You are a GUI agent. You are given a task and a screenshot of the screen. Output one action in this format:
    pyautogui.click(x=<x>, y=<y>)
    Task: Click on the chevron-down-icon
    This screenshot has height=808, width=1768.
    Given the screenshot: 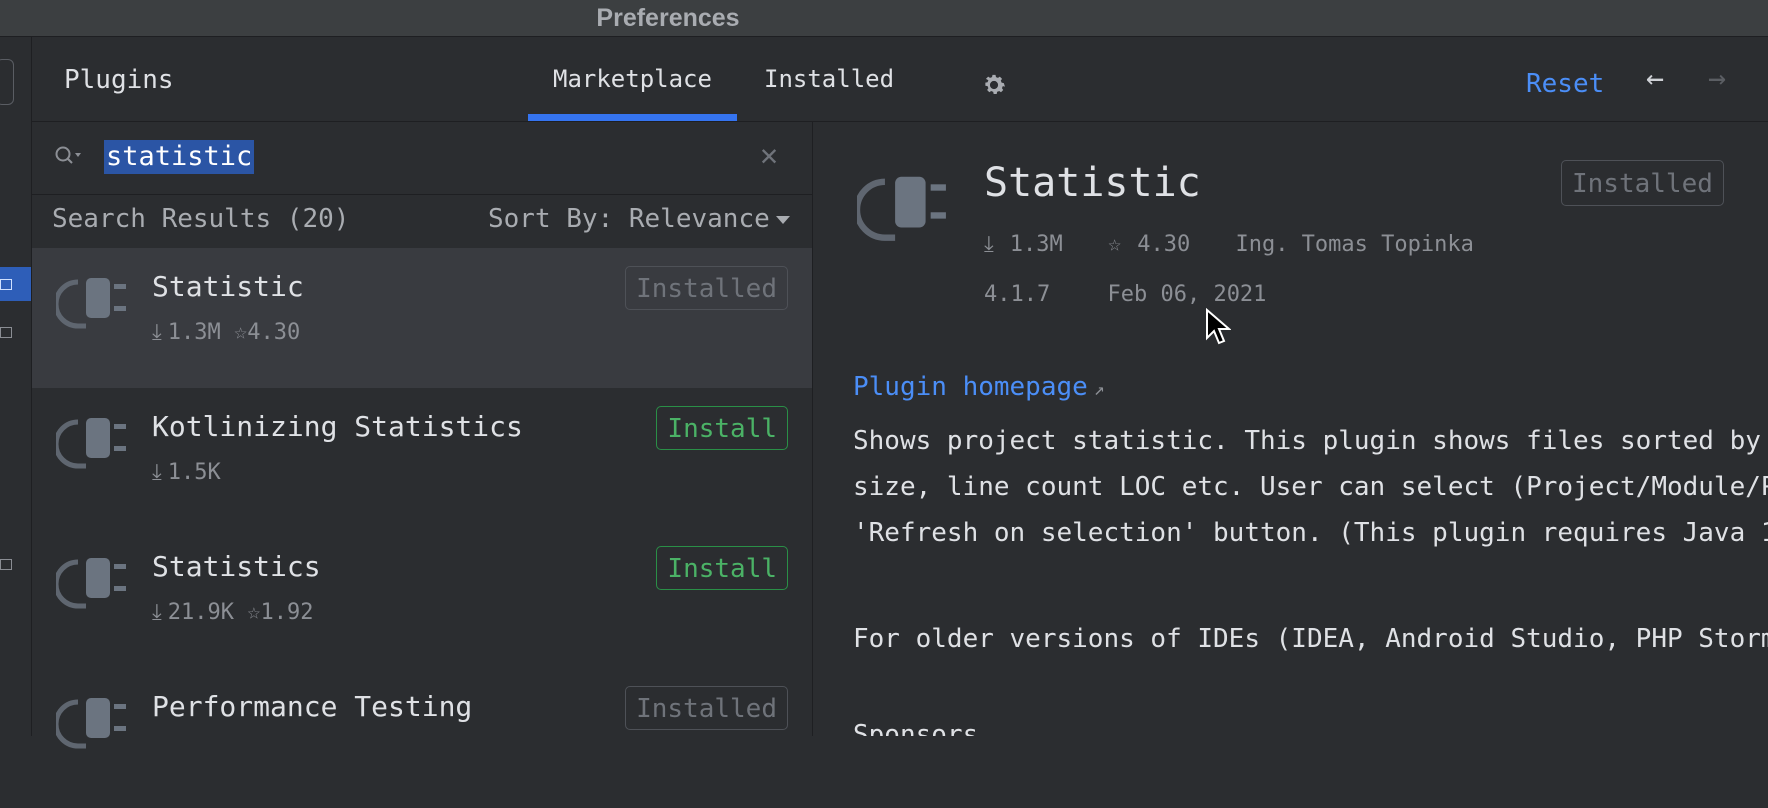 What is the action you would take?
    pyautogui.click(x=782, y=219)
    